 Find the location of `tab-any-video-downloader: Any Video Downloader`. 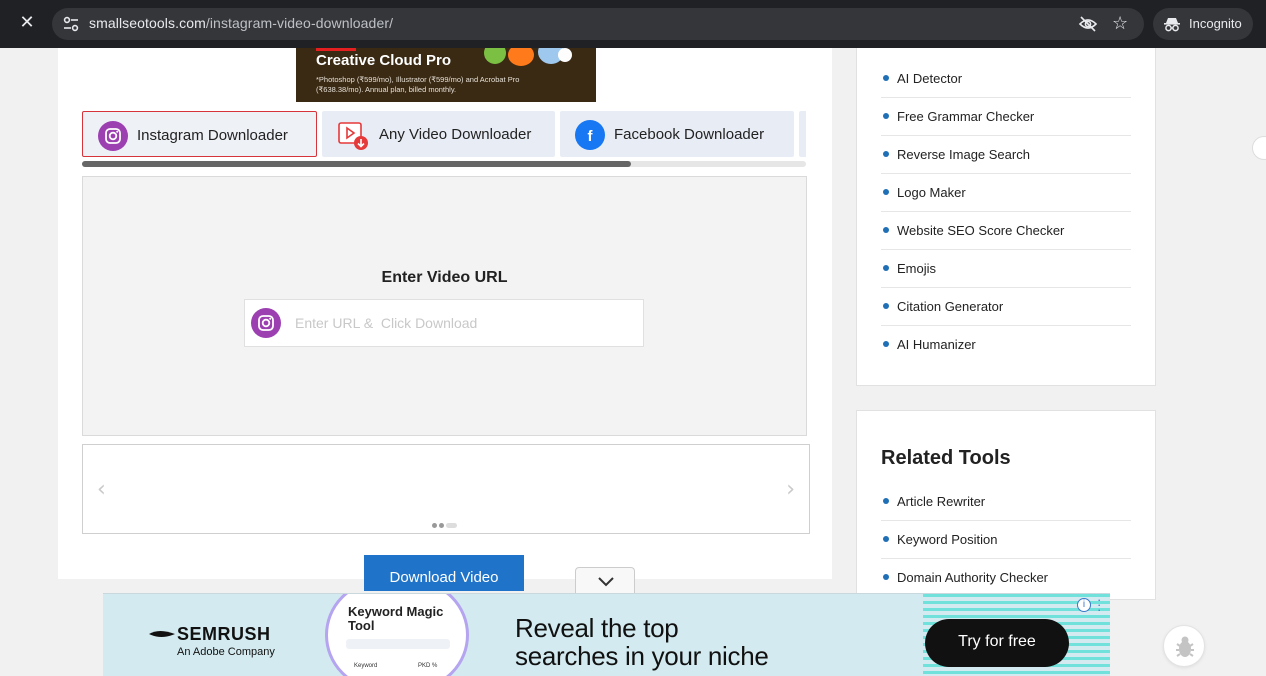

tab-any-video-downloader: Any Video Downloader is located at coordinates (438, 134).